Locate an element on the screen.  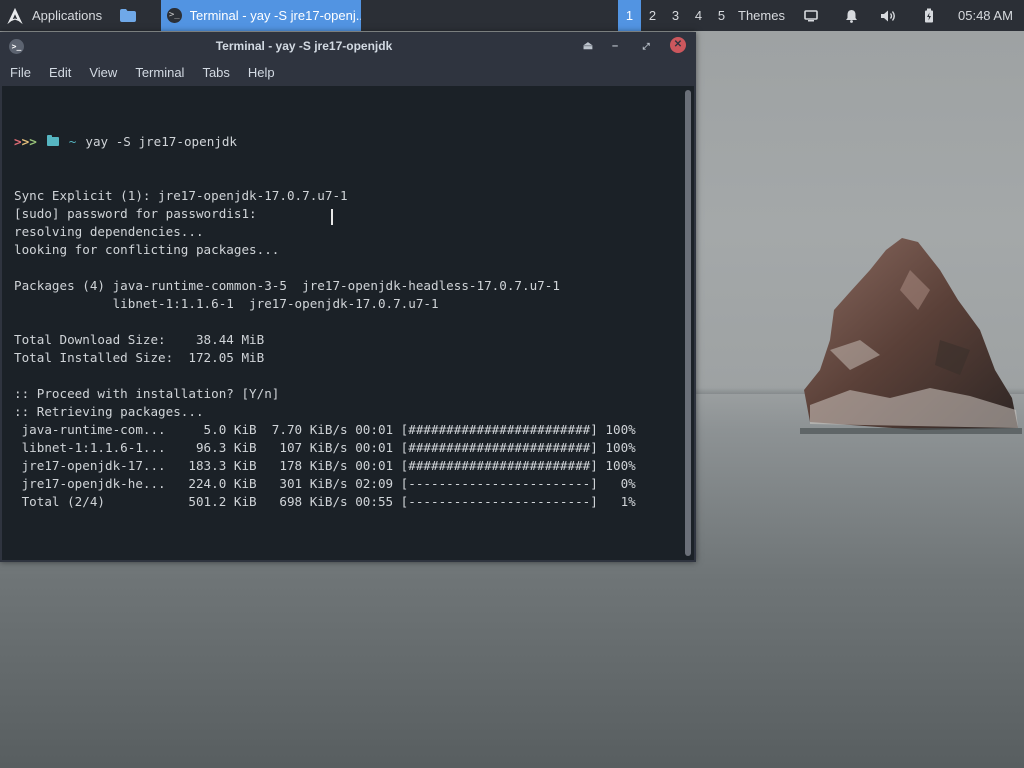
themes-button: Themes is located at coordinates (761, 15).